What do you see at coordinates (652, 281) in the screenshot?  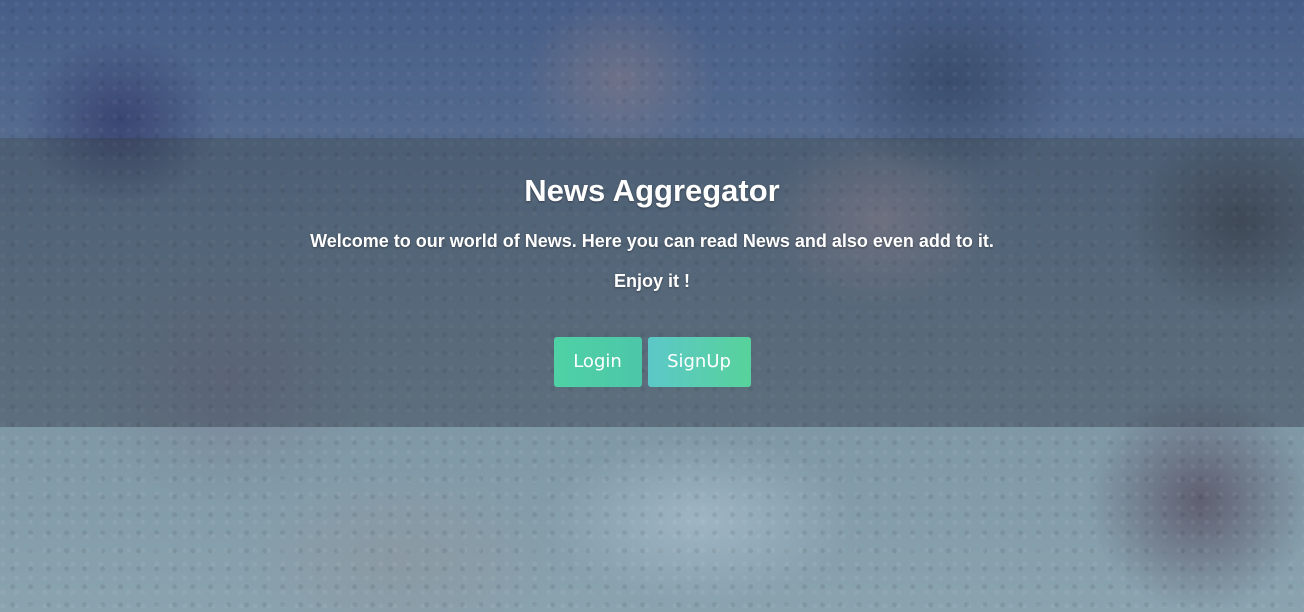 I see `tagline-text: Enjoy it !` at bounding box center [652, 281].